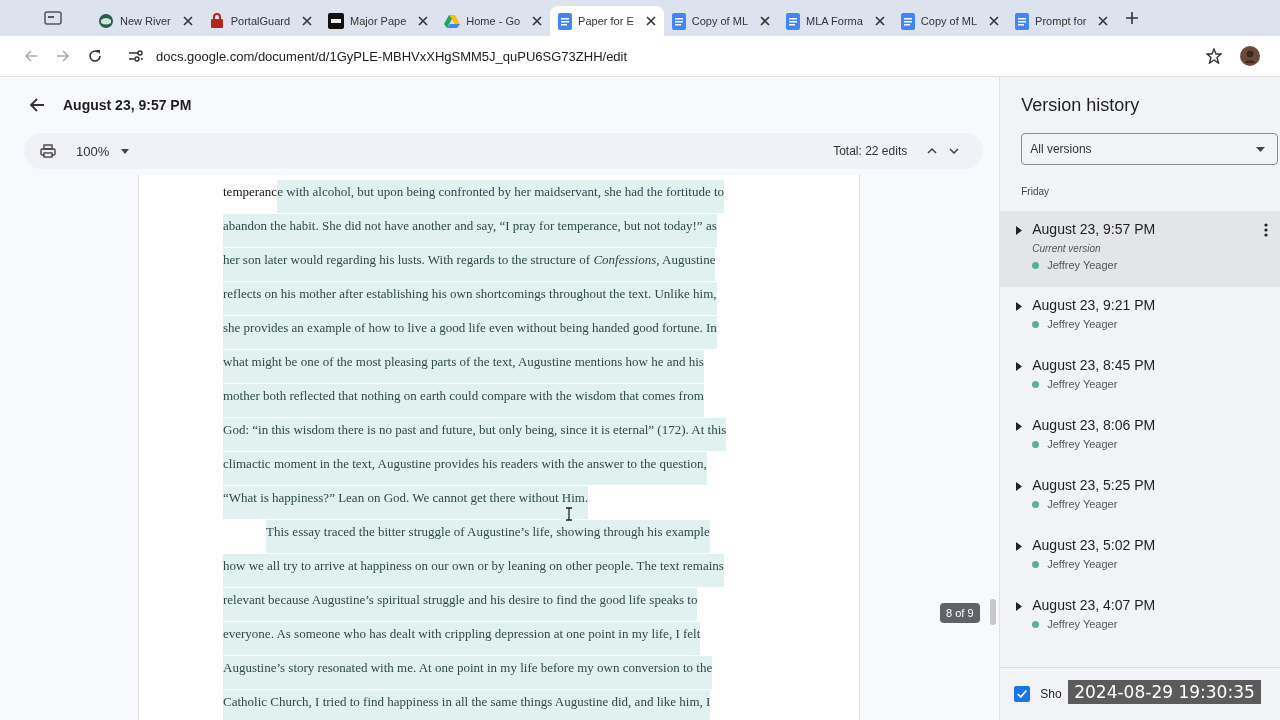  I want to click on version-item: August 23, 4:07 PM Jeffrey Yeager, so click(1140, 617).